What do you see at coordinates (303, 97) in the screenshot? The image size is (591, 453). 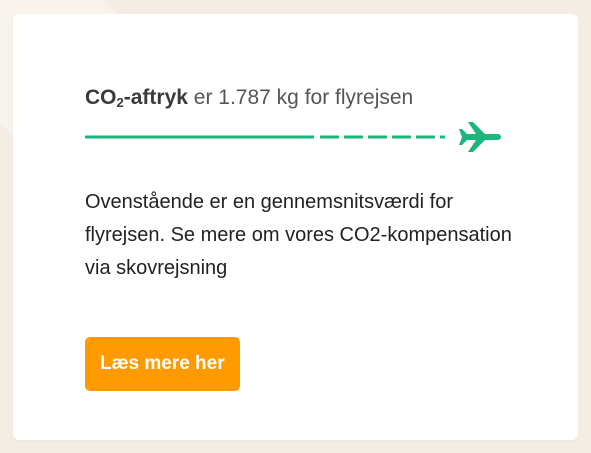 I see `co2-value-text: er 1.787 kg for flyrejsen` at bounding box center [303, 97].